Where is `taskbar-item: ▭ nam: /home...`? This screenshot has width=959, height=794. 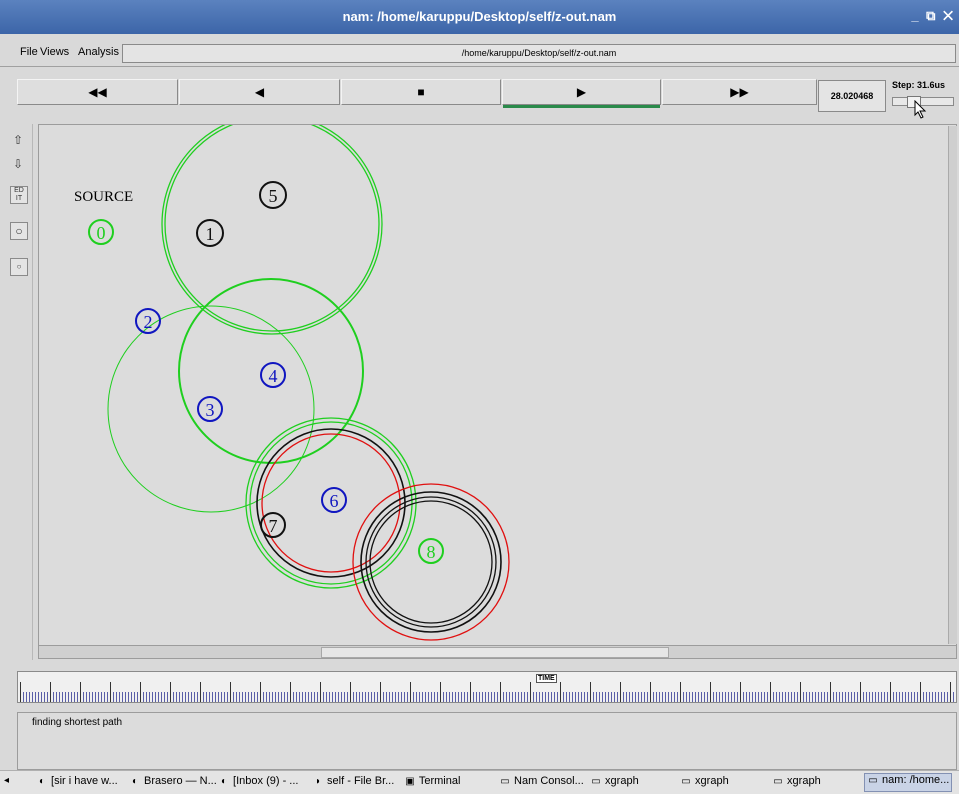 taskbar-item: ▭ nam: /home... is located at coordinates (908, 782).